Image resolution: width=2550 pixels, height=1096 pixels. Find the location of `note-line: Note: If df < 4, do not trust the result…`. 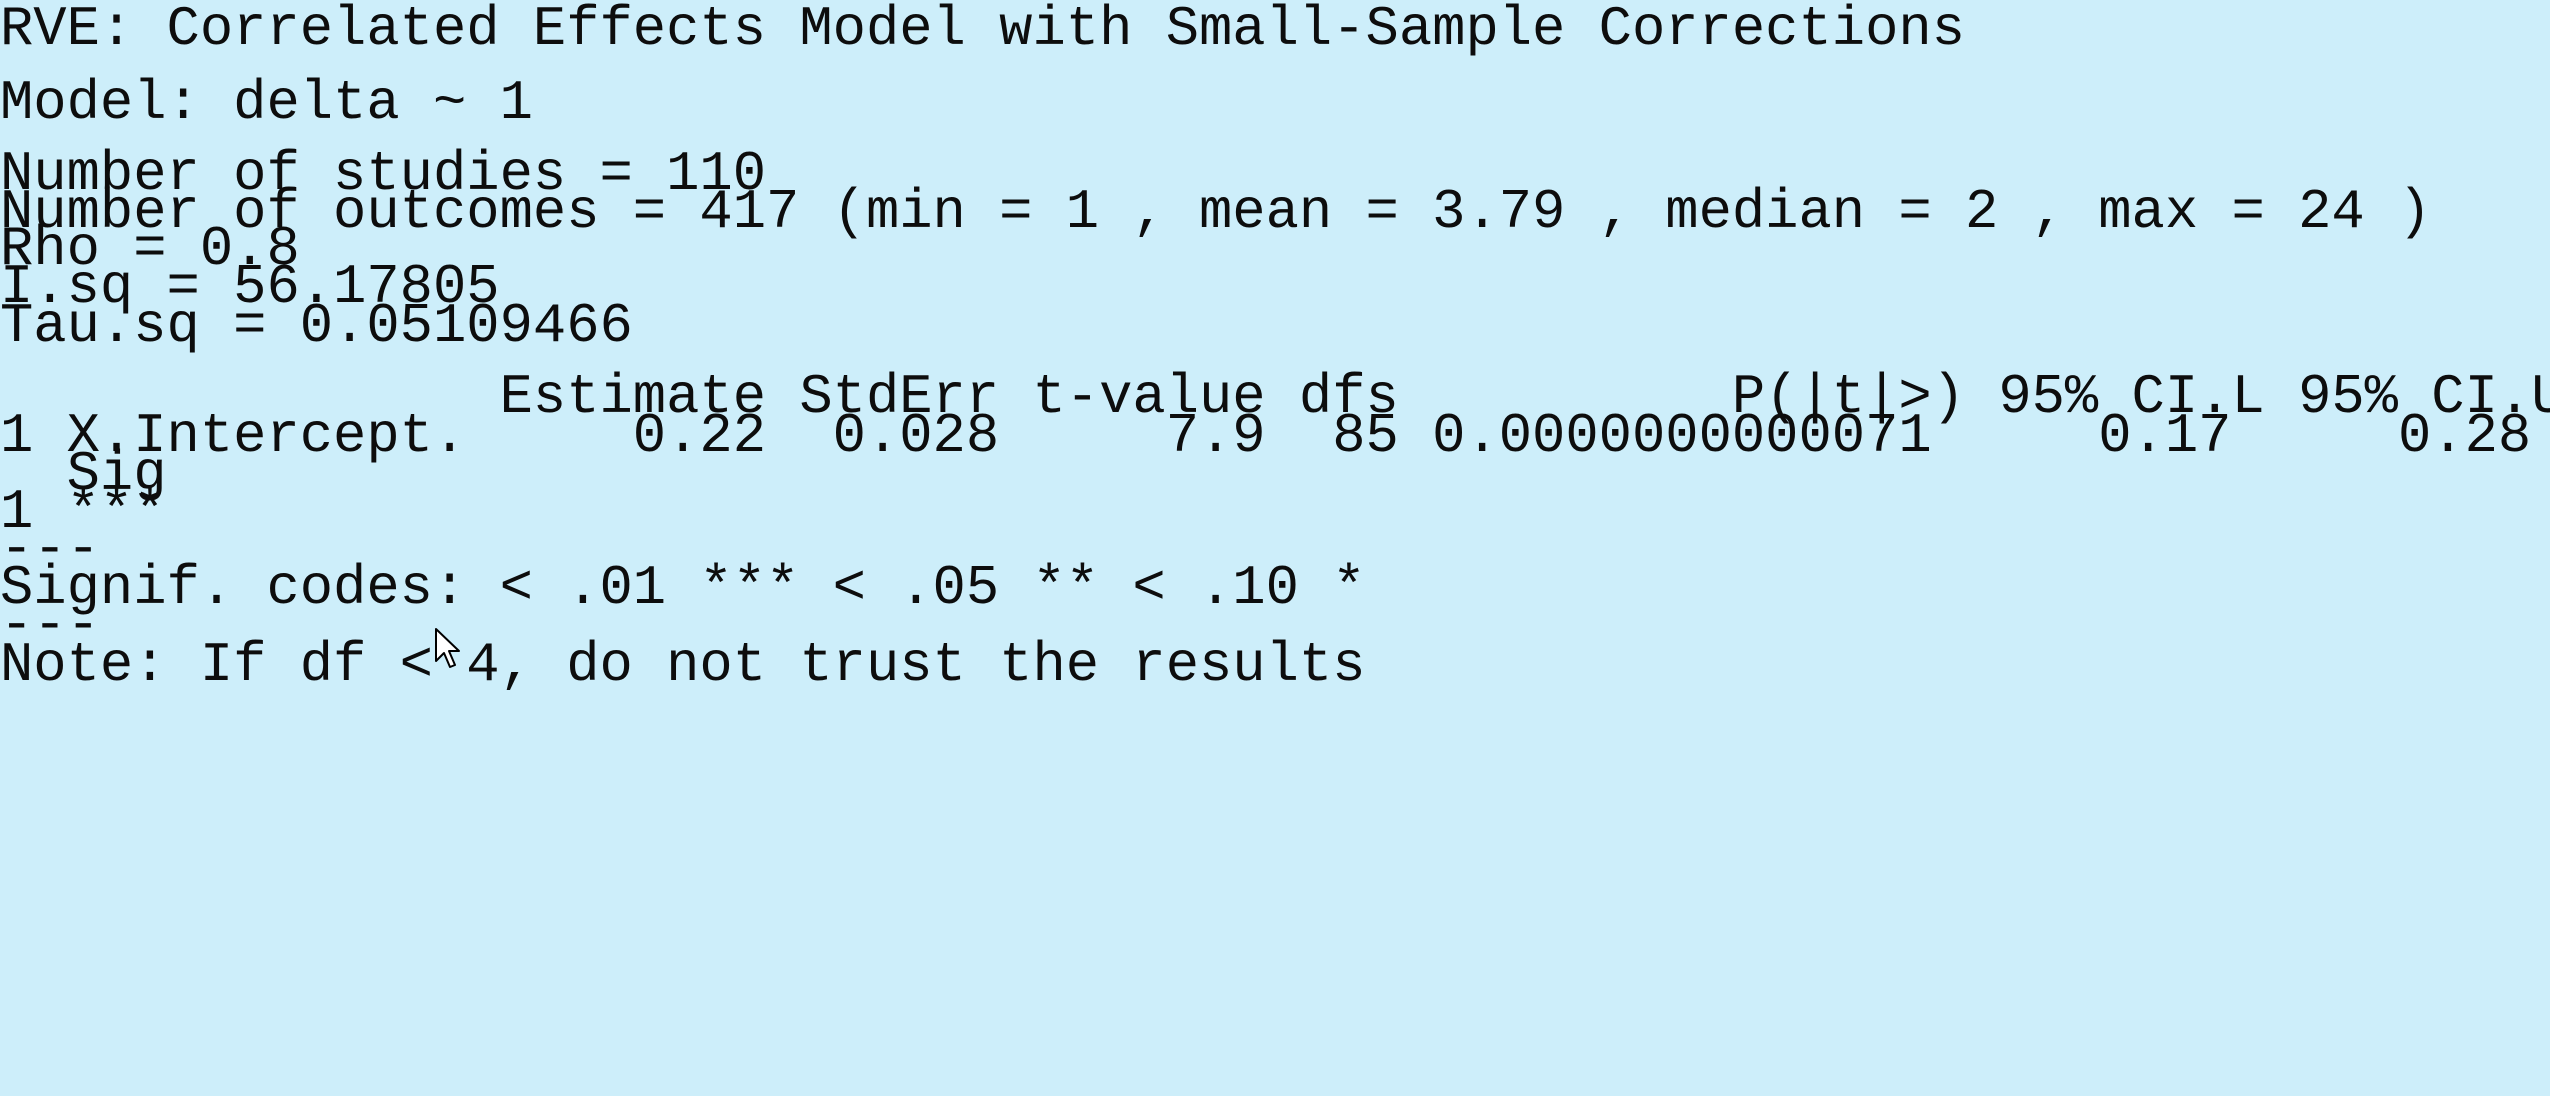

note-line: Note: If df < 4, do not trust the result… is located at coordinates (683, 665).